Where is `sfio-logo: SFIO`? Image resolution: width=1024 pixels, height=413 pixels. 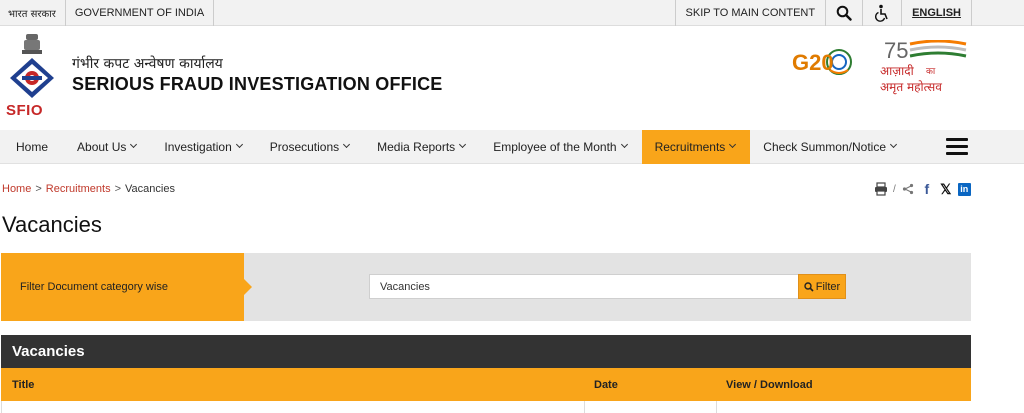
sfio-logo: SFIO is located at coordinates (32, 77).